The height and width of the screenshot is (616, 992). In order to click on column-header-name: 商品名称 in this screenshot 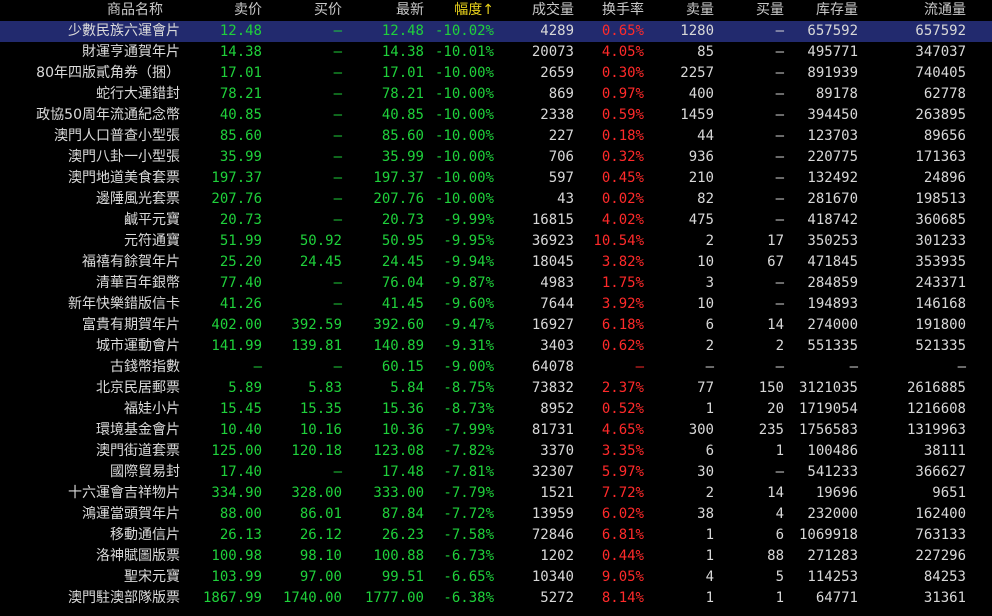, I will do `click(135, 10)`.